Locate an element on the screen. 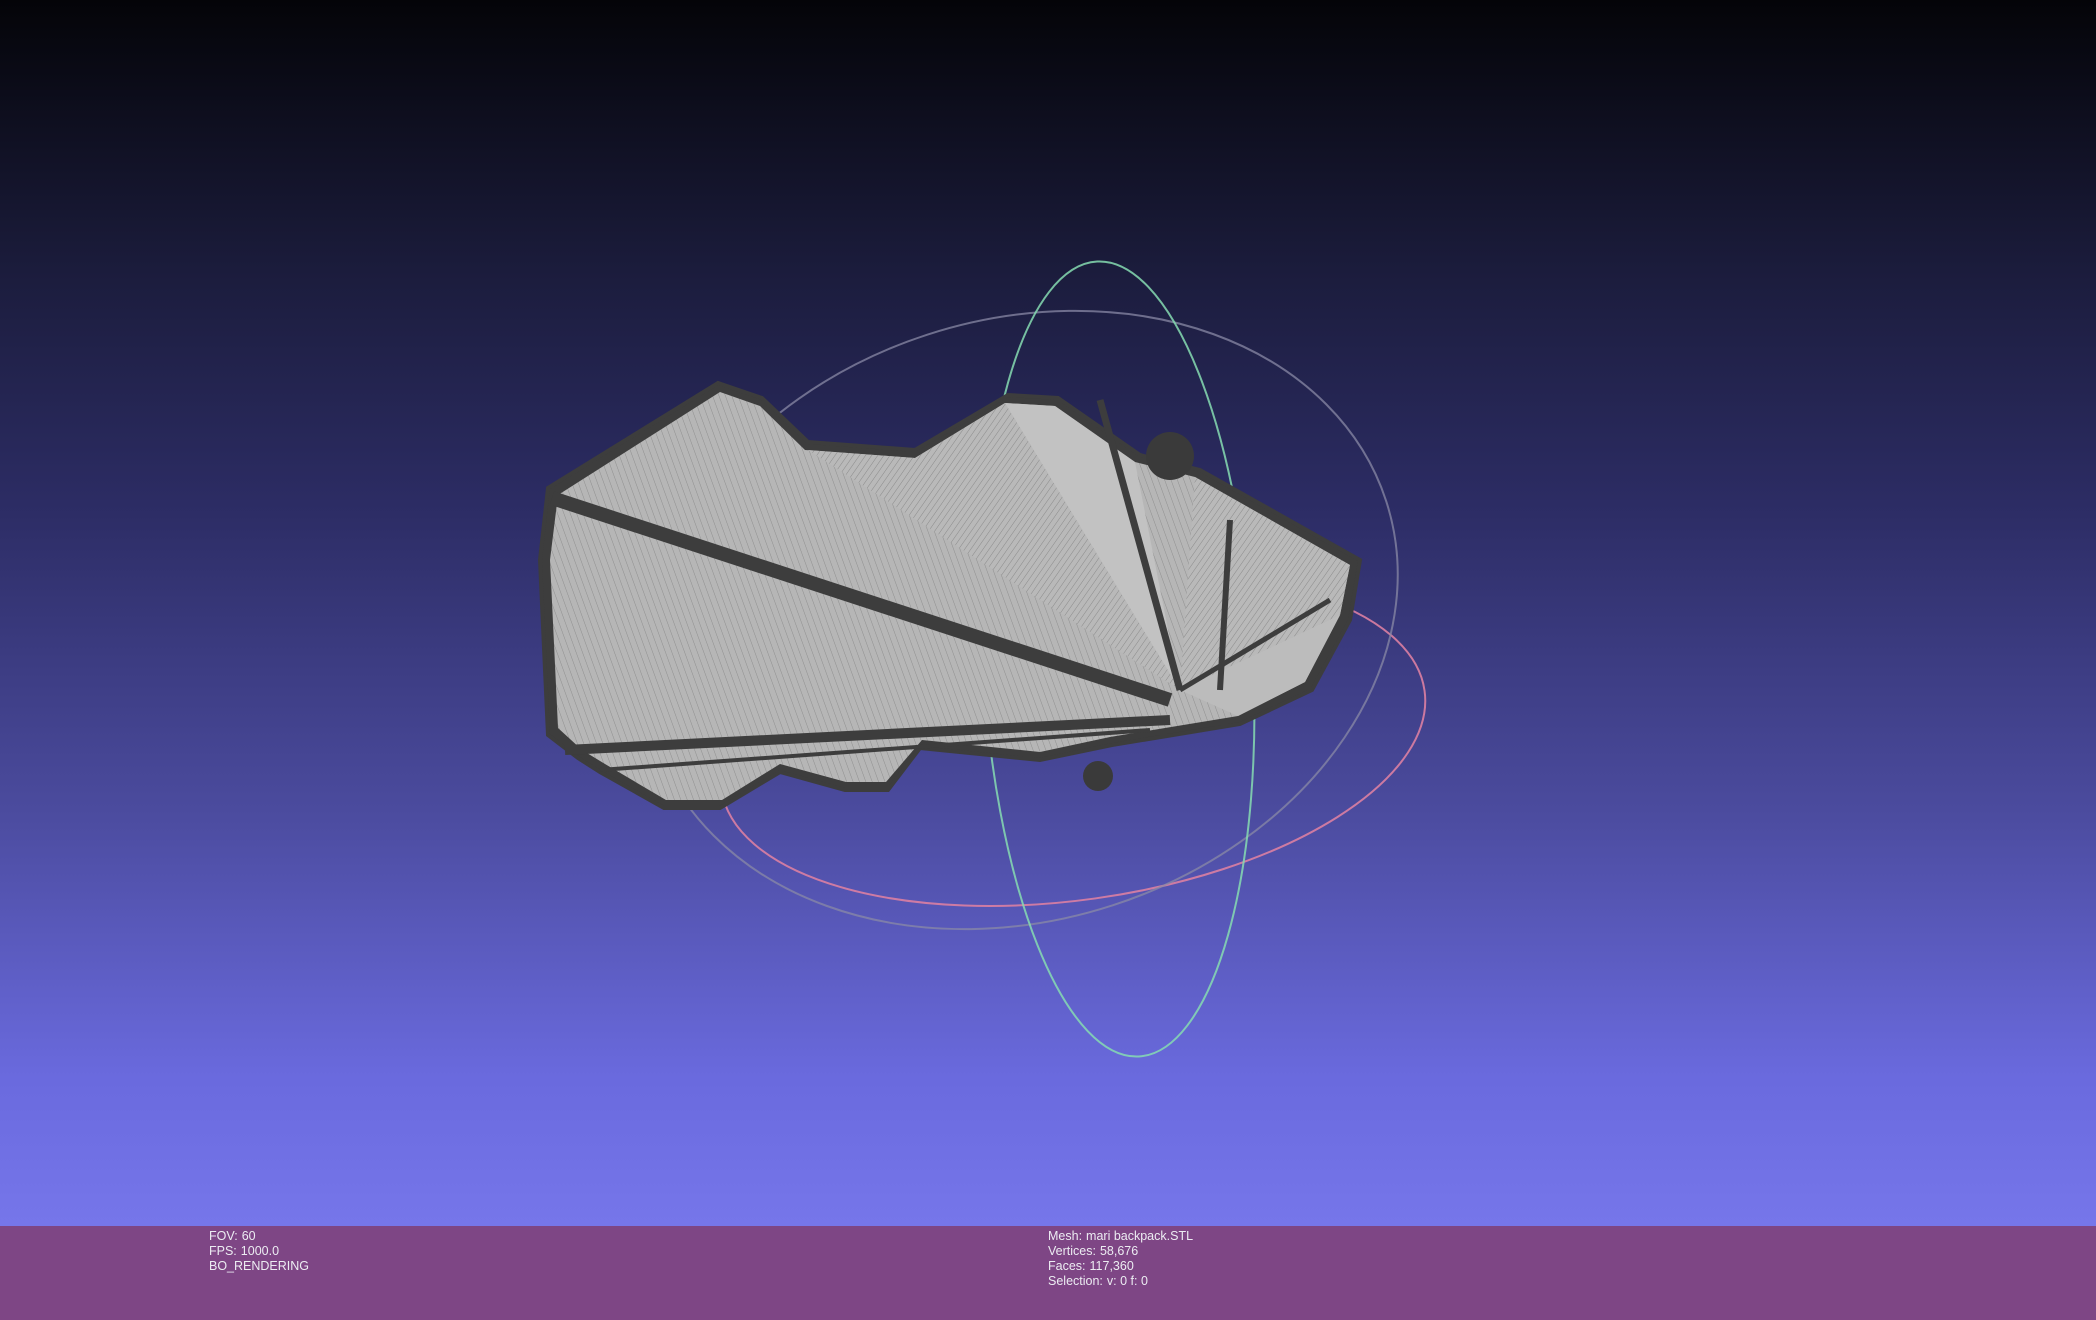 Image resolution: width=2096 pixels, height=1320 pixels. vertices-value: 58,676 is located at coordinates (1119, 1251).